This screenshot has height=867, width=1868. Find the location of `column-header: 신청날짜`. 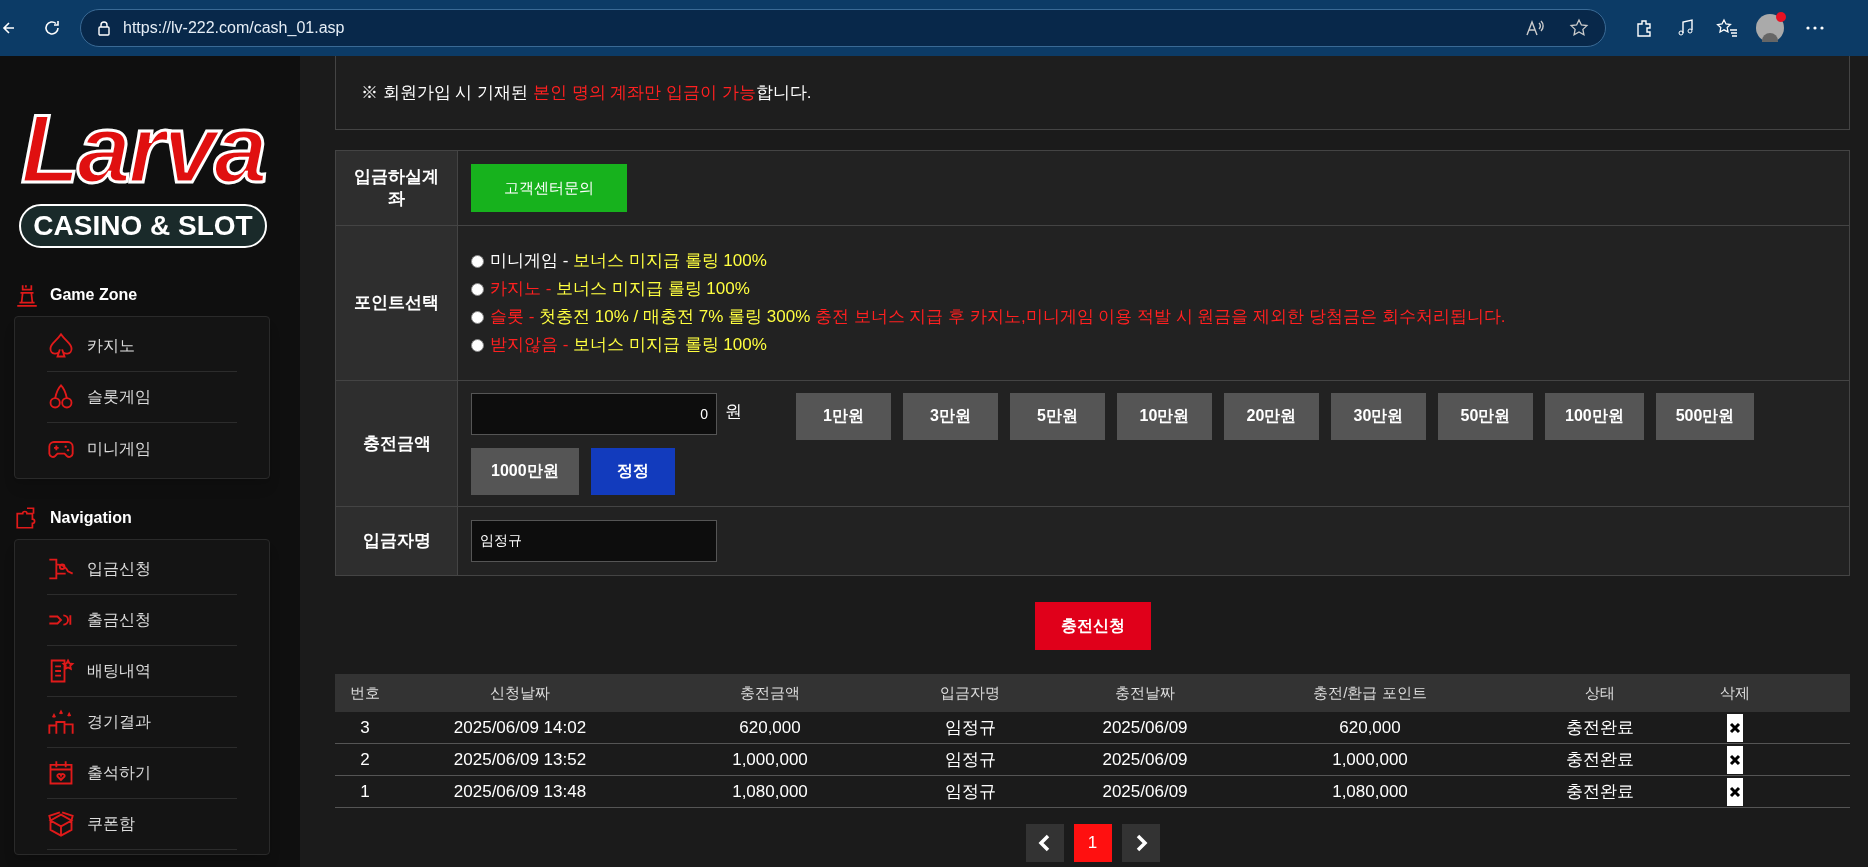

column-header: 신청날짜 is located at coordinates (520, 692).